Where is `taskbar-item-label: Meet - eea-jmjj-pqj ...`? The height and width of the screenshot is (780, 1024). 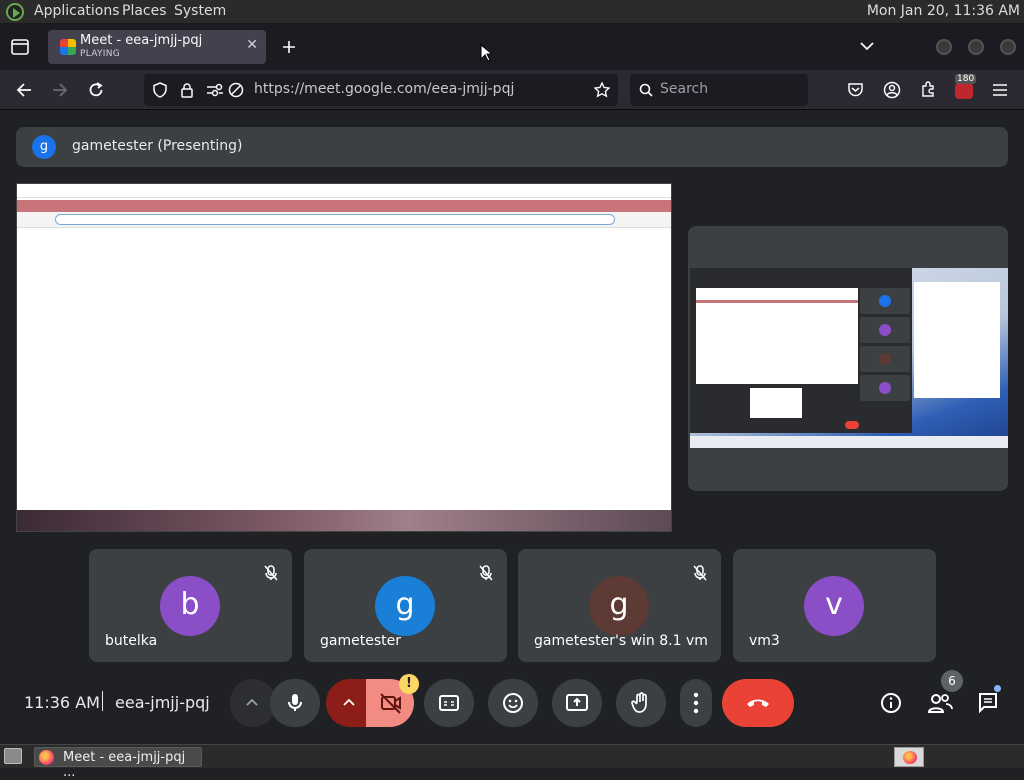 taskbar-item-label: Meet - eea-jmjj-pqj ... is located at coordinates (124, 765).